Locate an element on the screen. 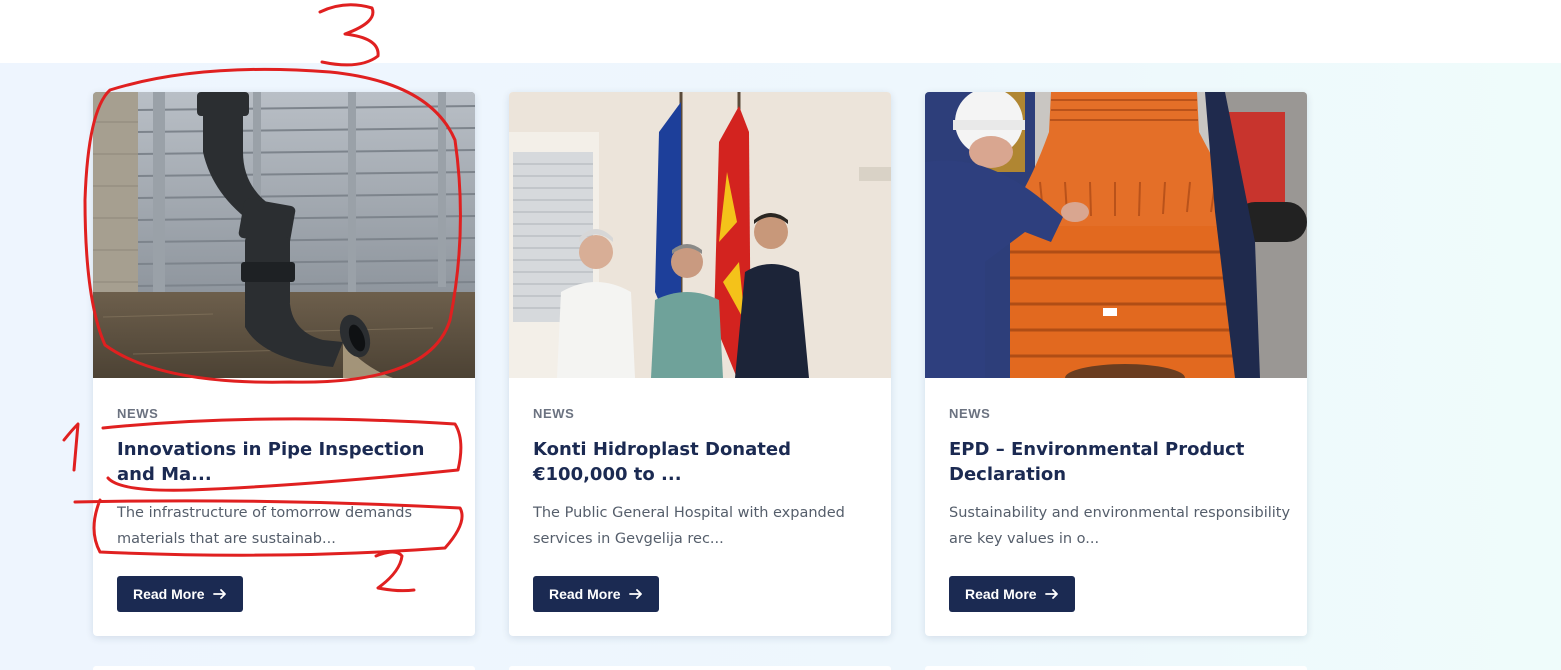 Image resolution: width=1561 pixels, height=670 pixels. header-area is located at coordinates (780, 31).